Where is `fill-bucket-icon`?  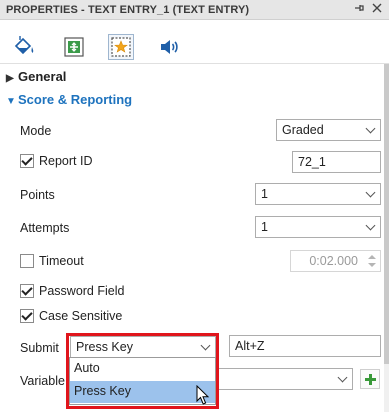 fill-bucket-icon is located at coordinates (24, 47).